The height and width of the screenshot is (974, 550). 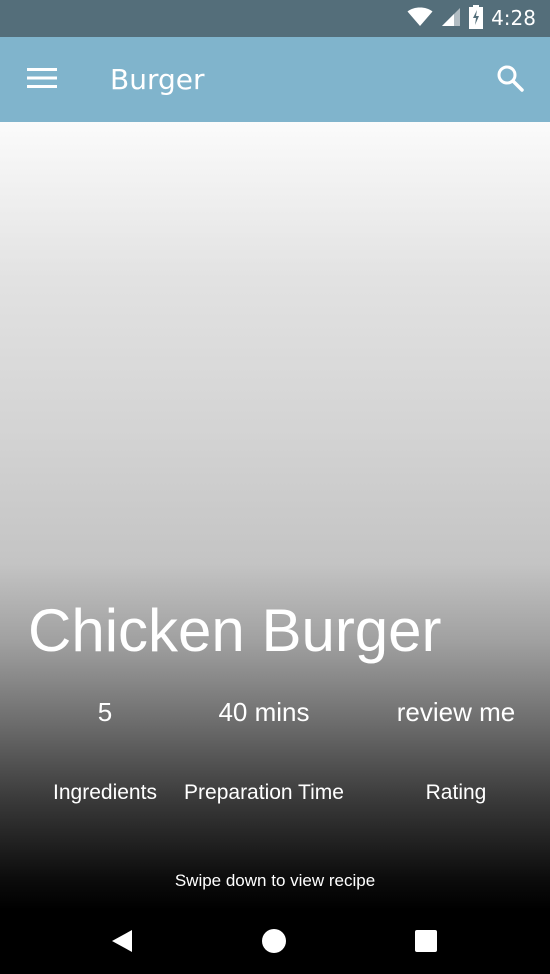 I want to click on wifi-icon, so click(x=420, y=19).